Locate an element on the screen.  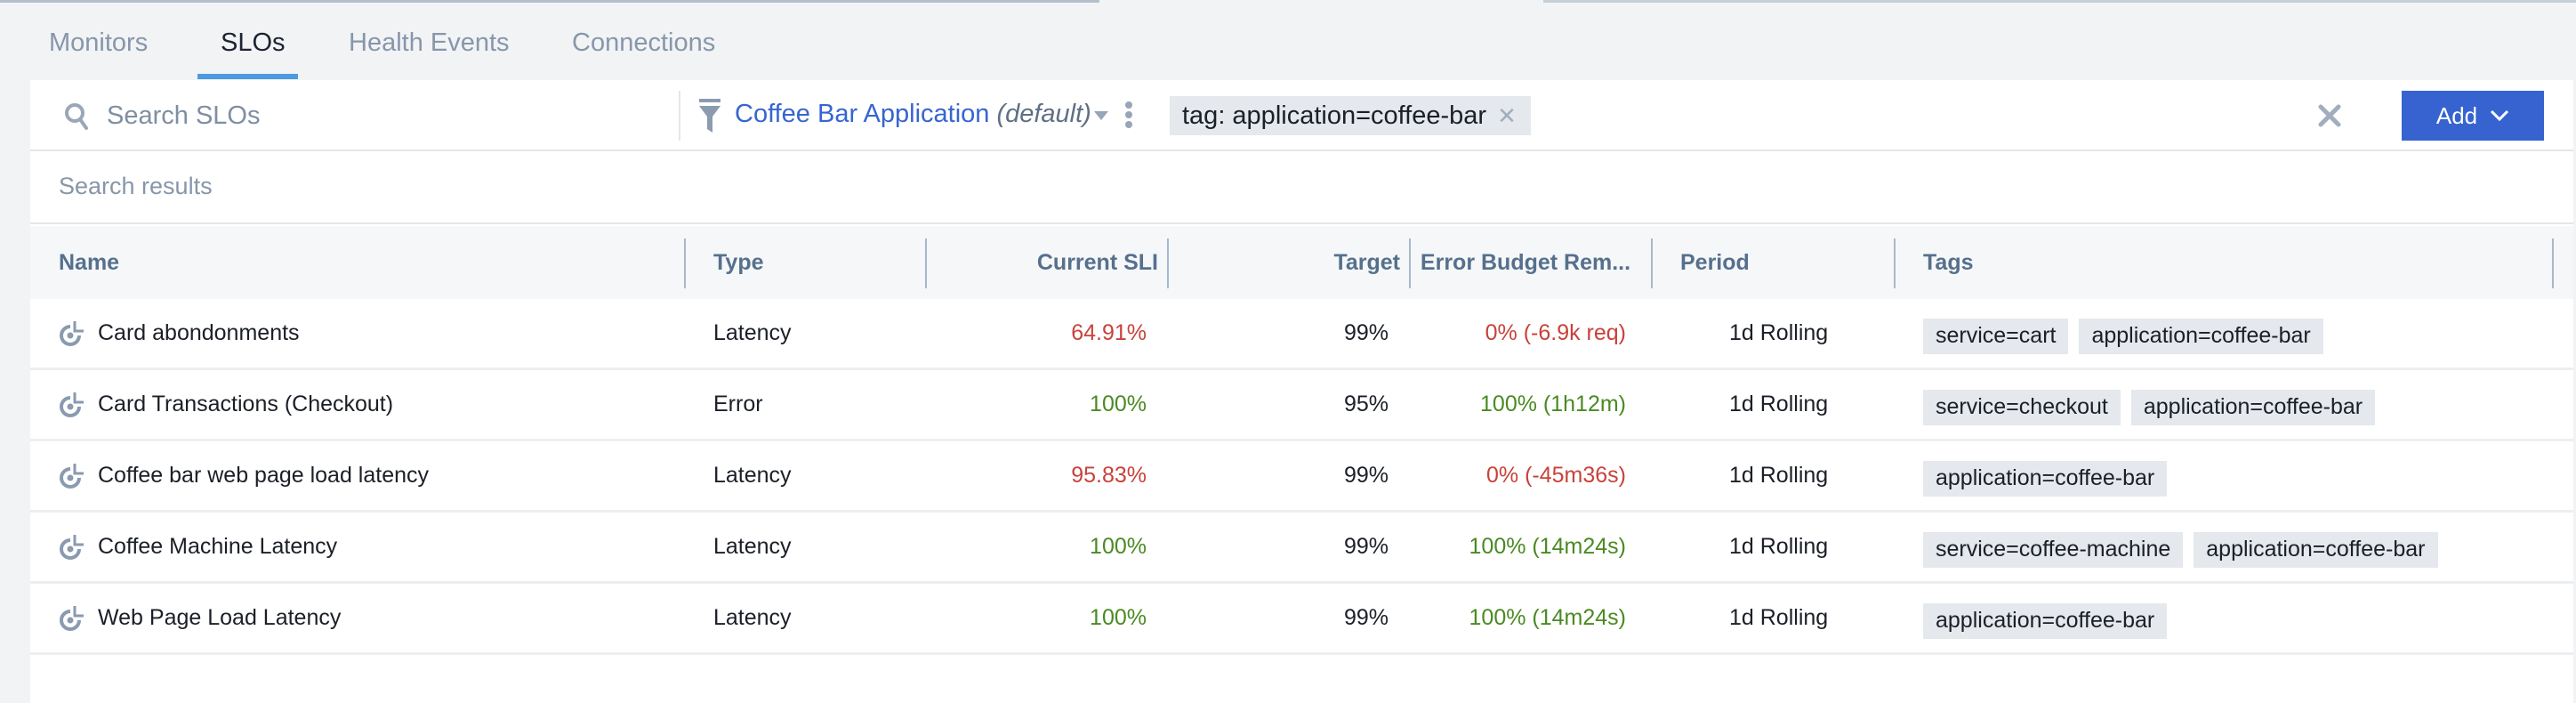
slo-name-cell: Coffee bar web page load latency is located at coordinates (244, 475).